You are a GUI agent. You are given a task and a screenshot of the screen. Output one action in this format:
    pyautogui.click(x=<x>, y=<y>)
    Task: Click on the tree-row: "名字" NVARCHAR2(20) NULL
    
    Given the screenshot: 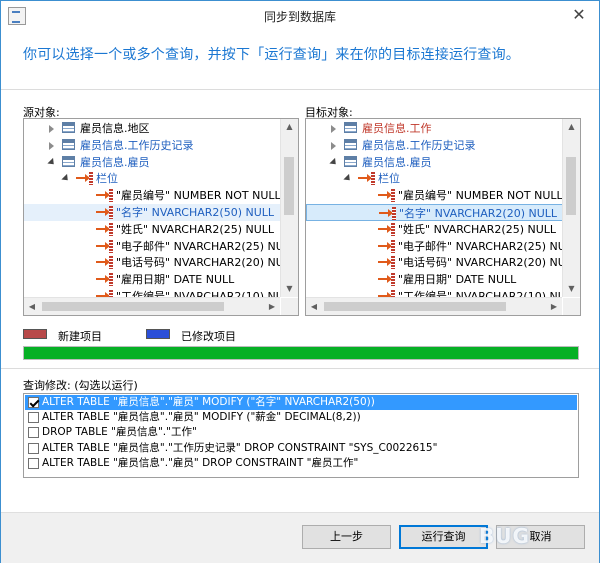 What is the action you would take?
    pyautogui.click(x=434, y=212)
    